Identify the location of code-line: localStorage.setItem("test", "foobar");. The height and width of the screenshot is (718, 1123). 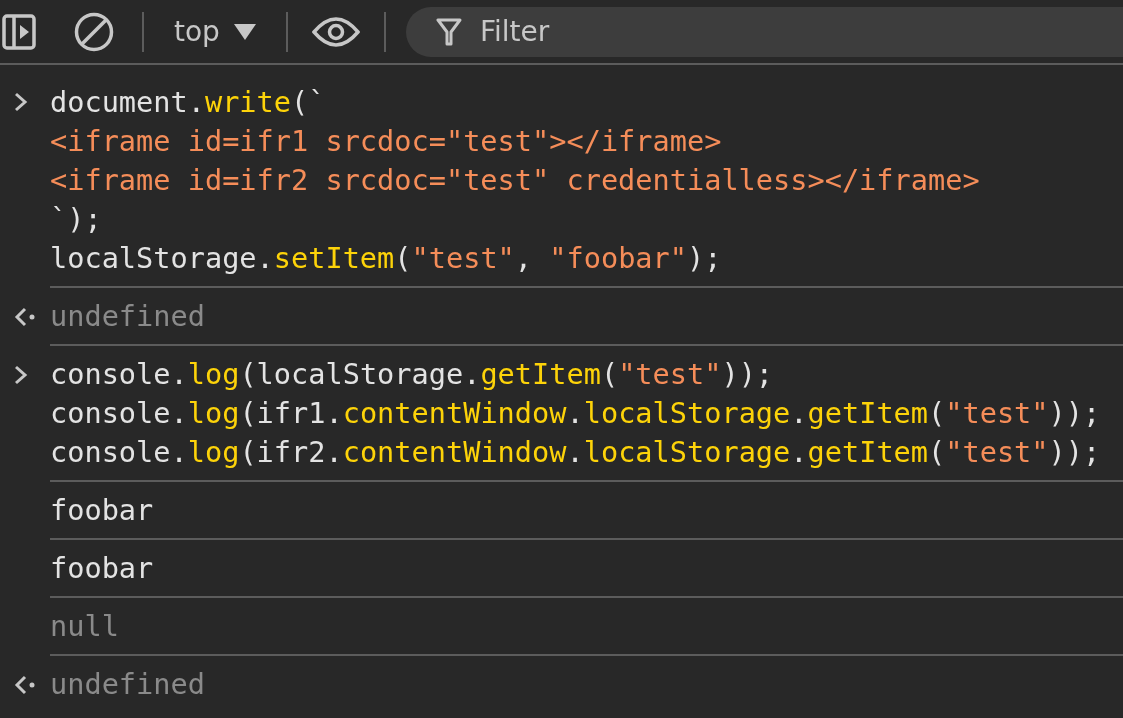
(386, 258).